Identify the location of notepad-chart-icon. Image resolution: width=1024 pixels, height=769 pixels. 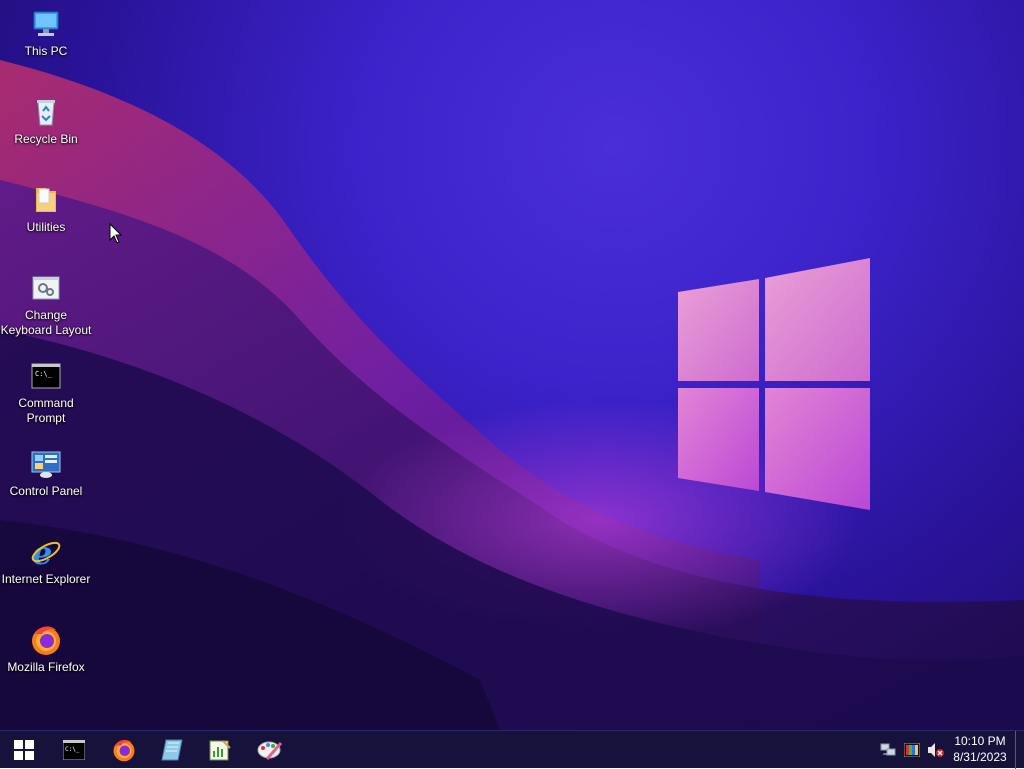
(220, 750).